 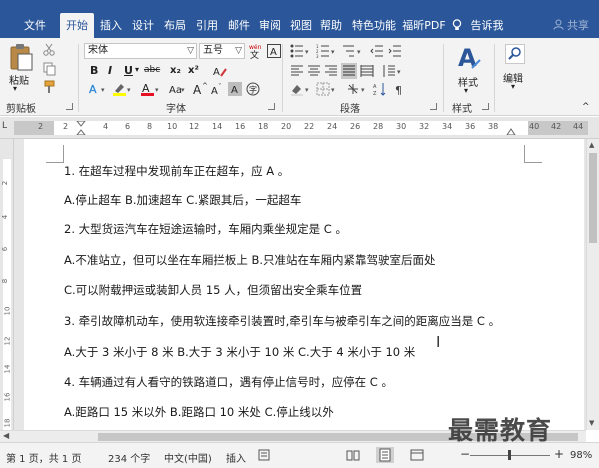 I want to click on share-button: 共享, so click(x=571, y=25).